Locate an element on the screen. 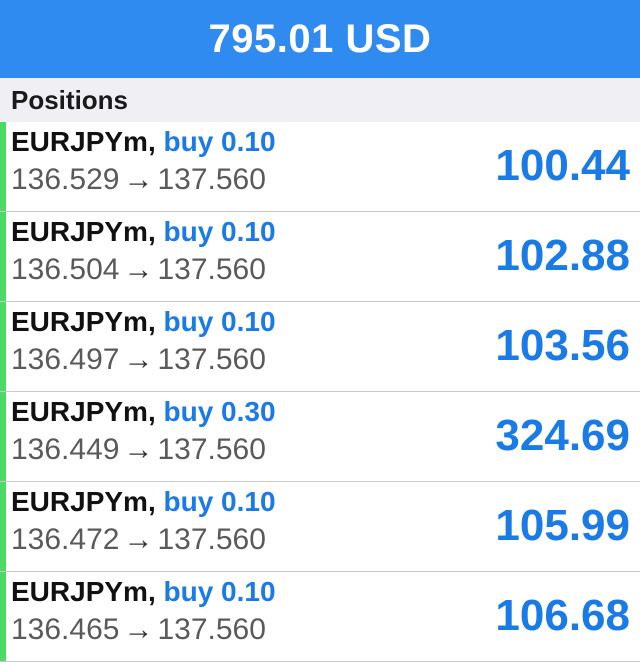 The height and width of the screenshot is (662, 640). position-prices: 136.465 → 137.560 is located at coordinates (138, 630).